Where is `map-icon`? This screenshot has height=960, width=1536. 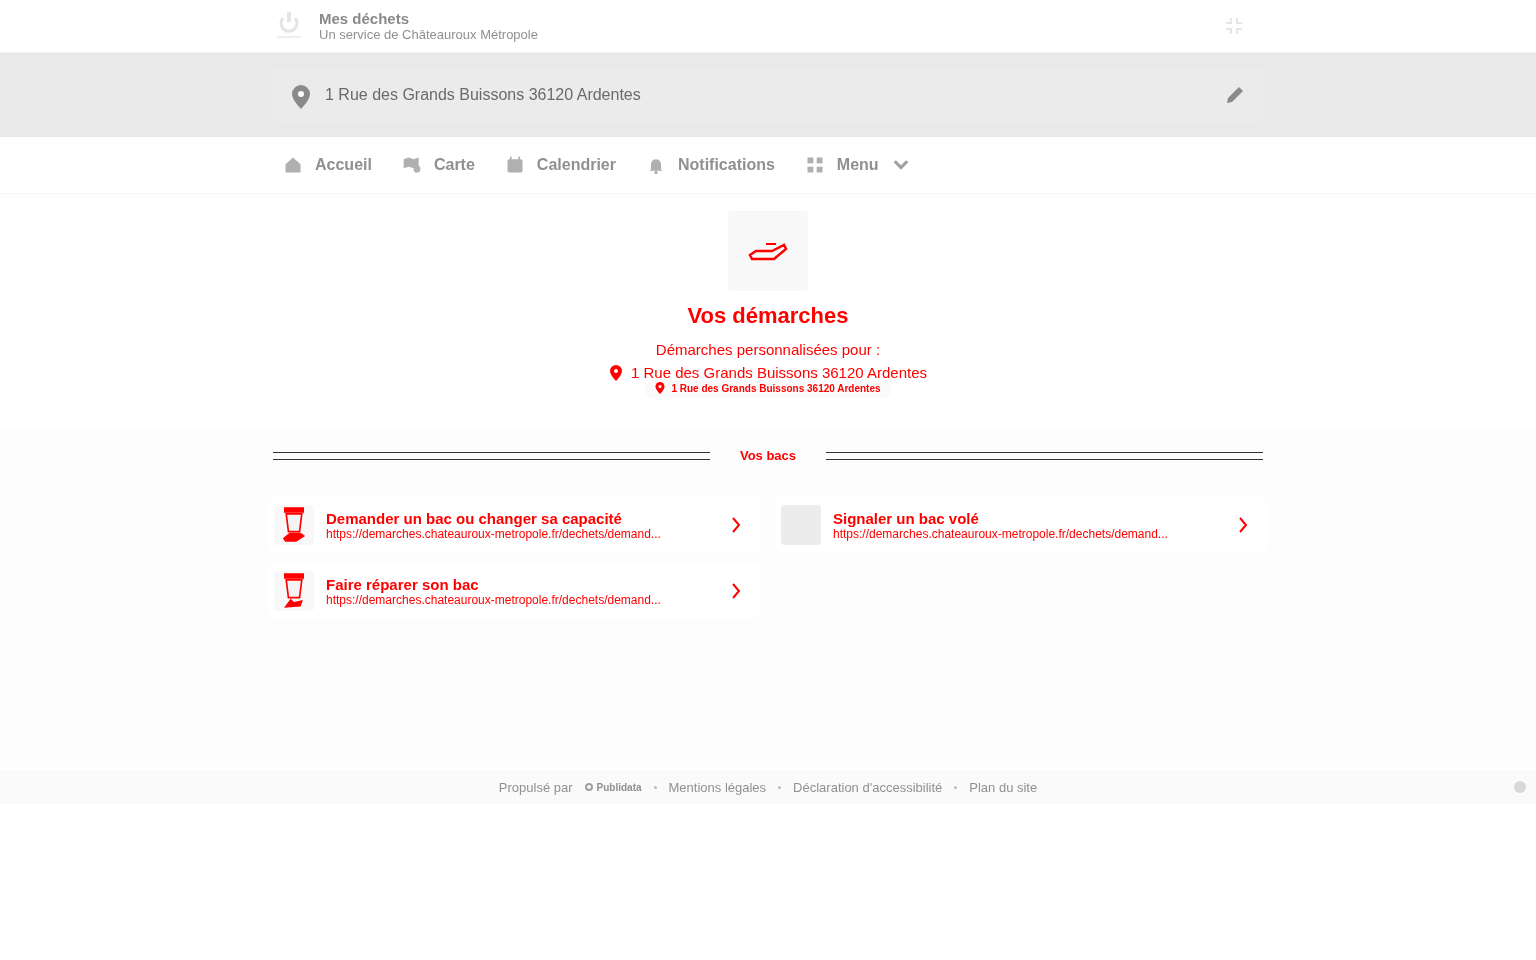 map-icon is located at coordinates (411, 165).